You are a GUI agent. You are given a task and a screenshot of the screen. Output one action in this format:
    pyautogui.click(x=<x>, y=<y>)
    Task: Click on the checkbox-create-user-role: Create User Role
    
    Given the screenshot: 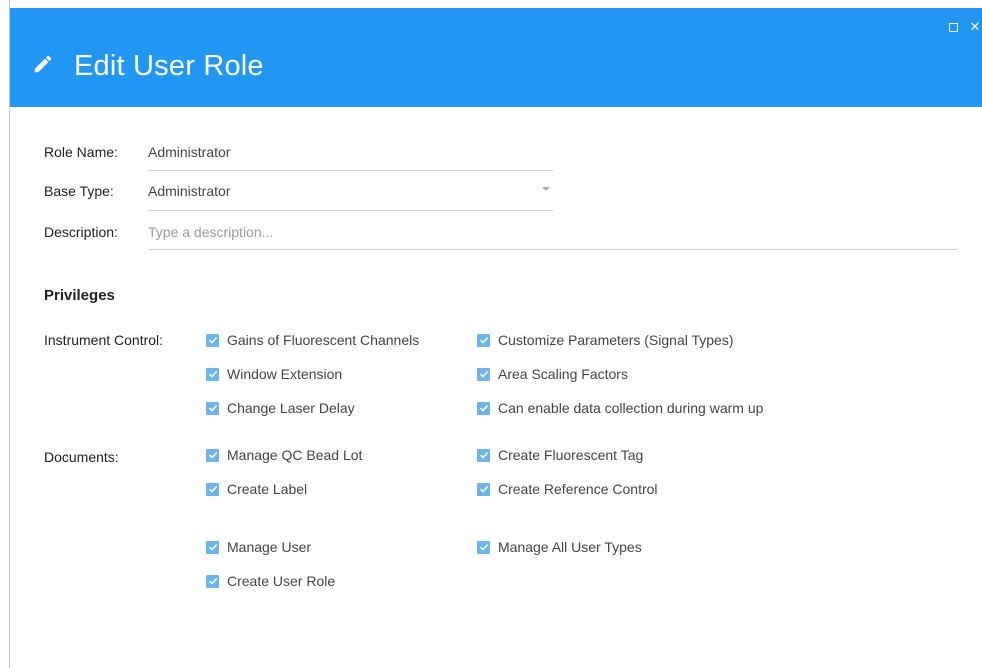 What is the action you would take?
    pyautogui.click(x=270, y=581)
    